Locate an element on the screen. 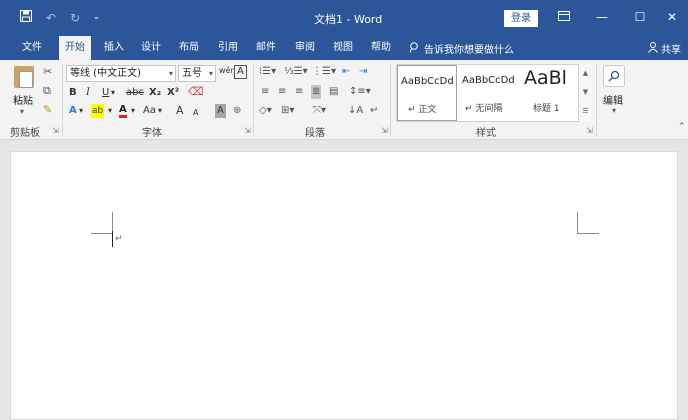 This screenshot has height=420, width=688. collapse-ribbon-icon: ⌃ is located at coordinates (682, 127).